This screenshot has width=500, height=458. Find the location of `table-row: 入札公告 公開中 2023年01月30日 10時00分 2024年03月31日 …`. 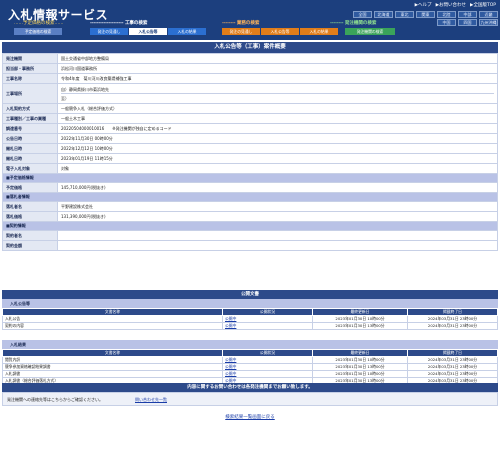

table-row: 入札公告 公開中 2023年01月30日 10時00分 2024年03月31日 … is located at coordinates (250, 319).